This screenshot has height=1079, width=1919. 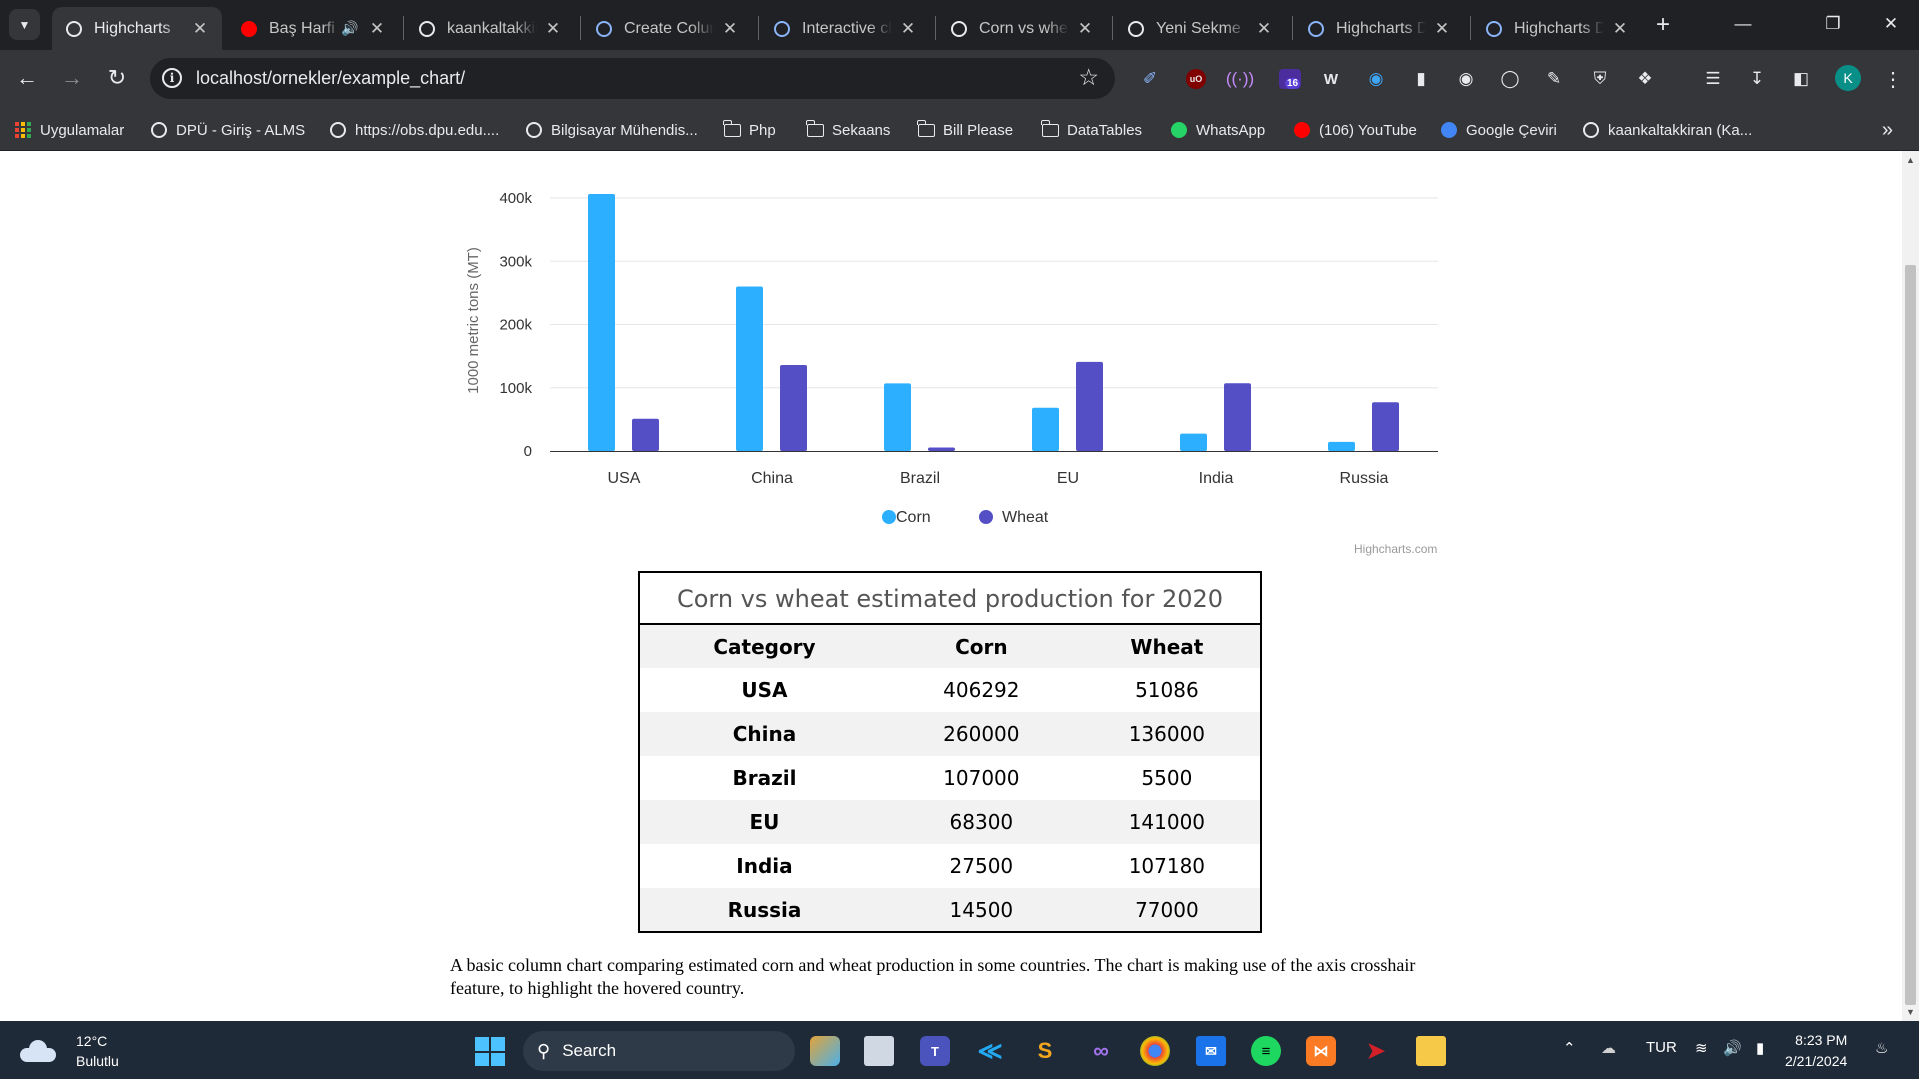 I want to click on minimize-button: —, so click(x=1743, y=24).